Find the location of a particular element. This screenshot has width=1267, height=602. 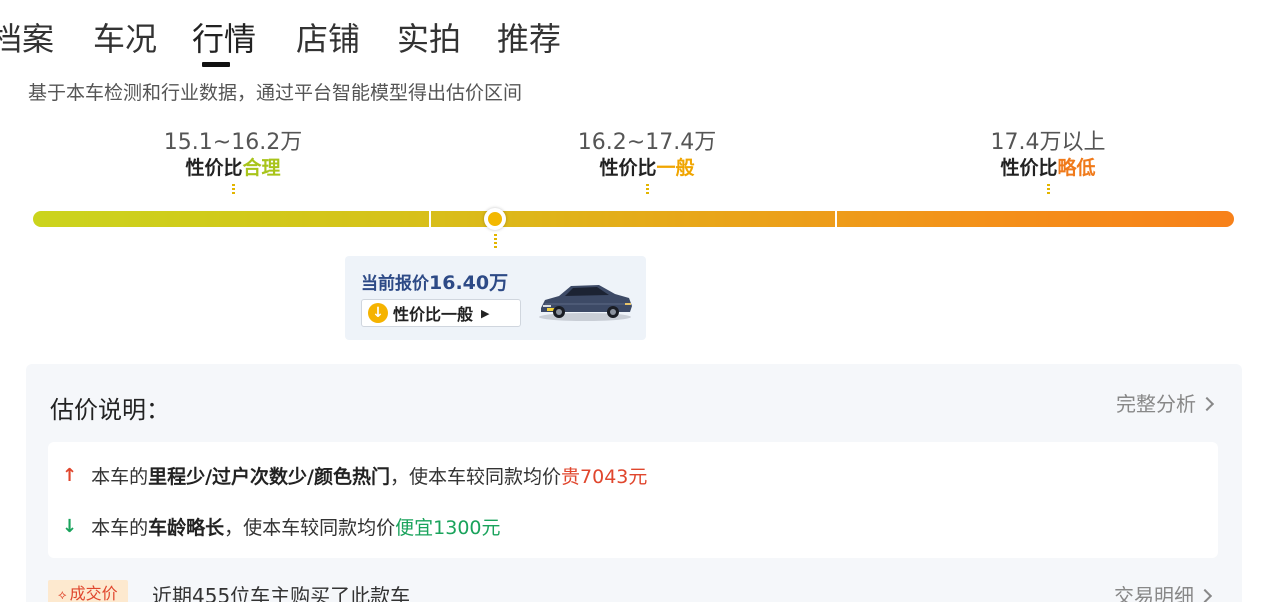

price-gradient-bar is located at coordinates (633, 219).